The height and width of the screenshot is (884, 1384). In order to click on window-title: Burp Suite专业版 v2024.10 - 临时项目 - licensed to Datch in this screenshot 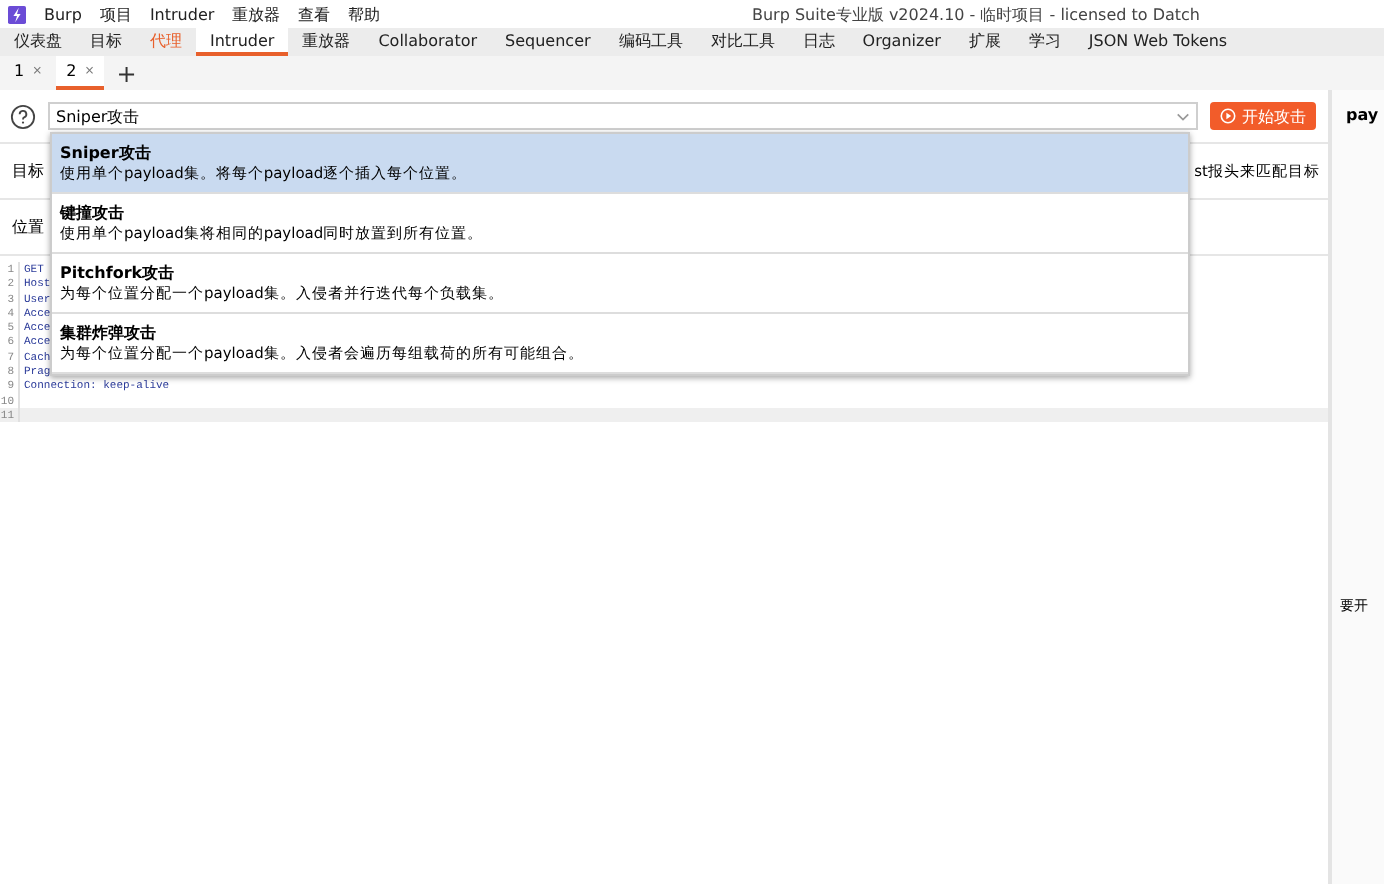, I will do `click(976, 14)`.